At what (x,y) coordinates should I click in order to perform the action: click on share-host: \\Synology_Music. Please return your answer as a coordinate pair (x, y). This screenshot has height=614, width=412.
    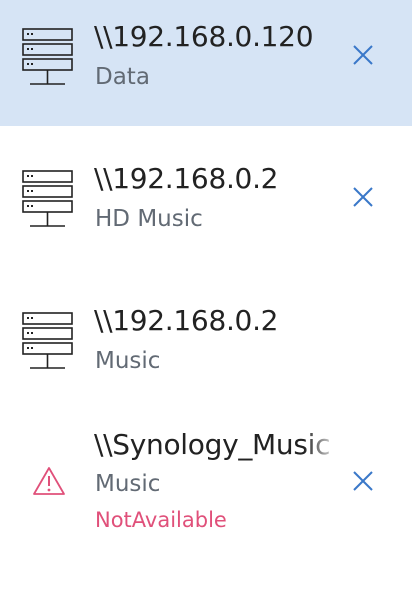
    Looking at the image, I should click on (212, 444).